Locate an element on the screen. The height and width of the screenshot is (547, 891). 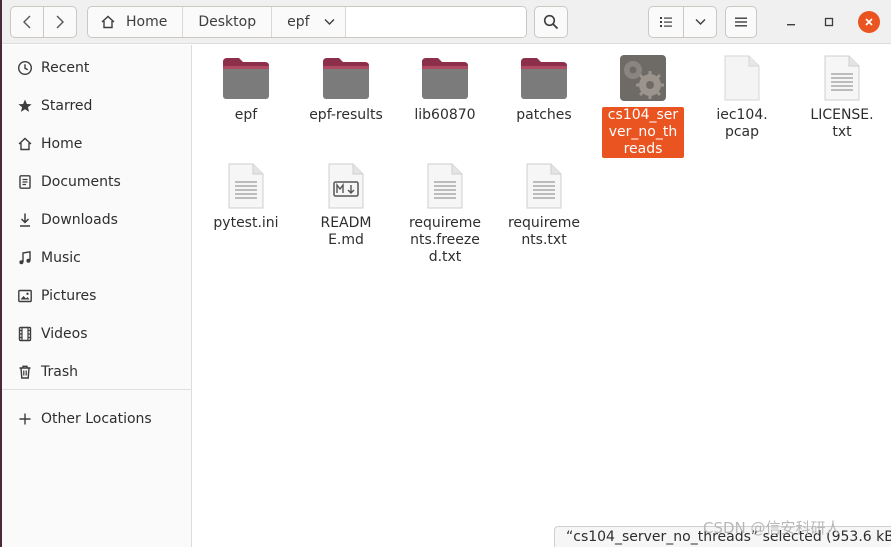
sidebar-item-home: Home is located at coordinates (97, 144).